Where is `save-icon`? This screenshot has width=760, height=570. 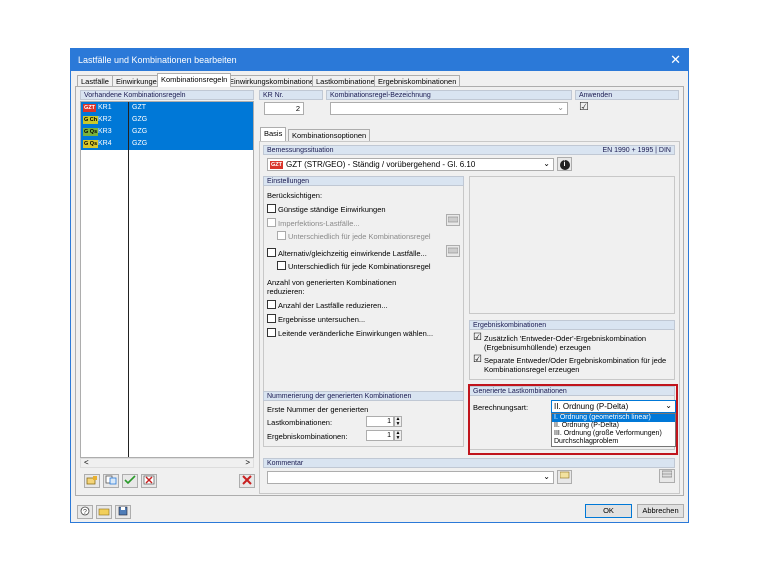 save-icon is located at coordinates (123, 512).